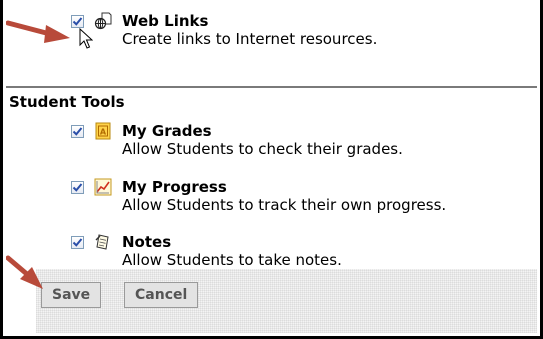 Image resolution: width=543 pixels, height=339 pixels. I want to click on globe-link-icon, so click(103, 21).